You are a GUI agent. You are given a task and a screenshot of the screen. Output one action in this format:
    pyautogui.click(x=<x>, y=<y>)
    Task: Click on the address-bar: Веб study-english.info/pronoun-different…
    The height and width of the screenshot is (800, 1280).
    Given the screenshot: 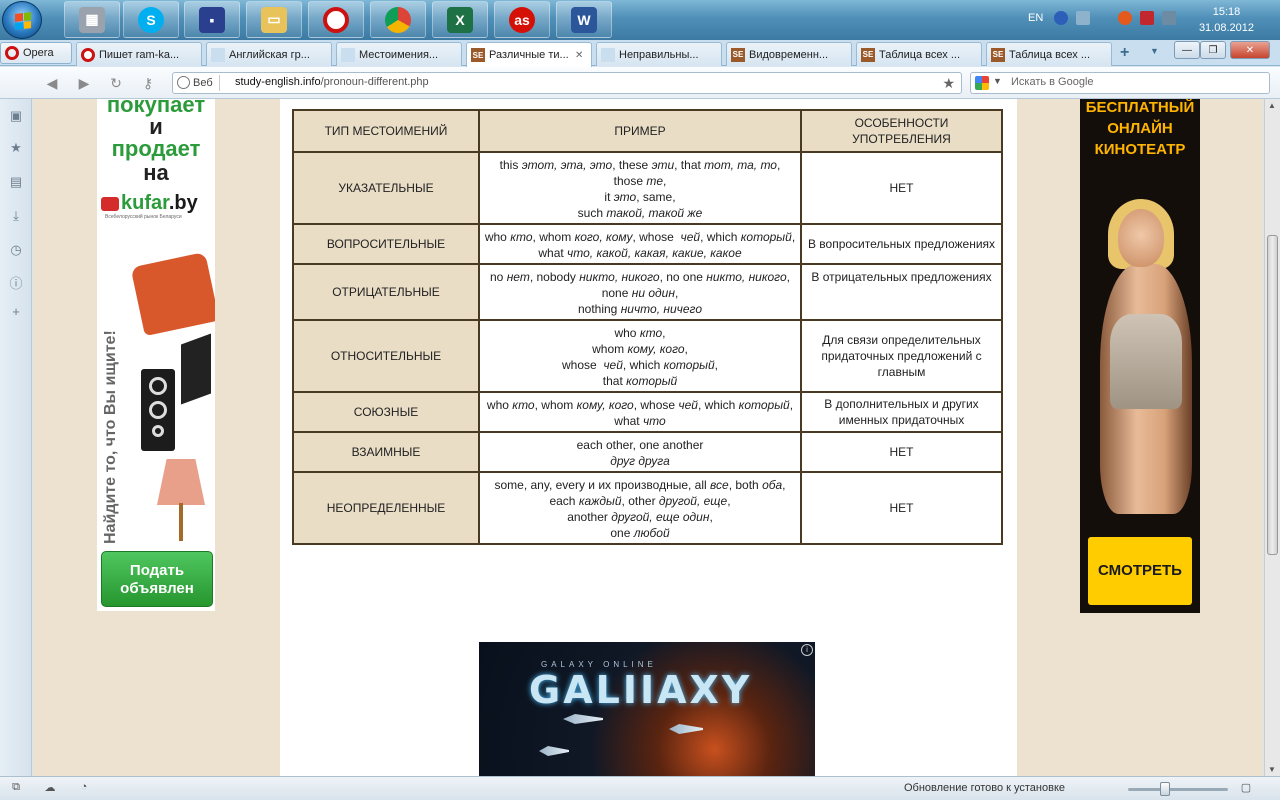 What is the action you would take?
    pyautogui.click(x=567, y=83)
    